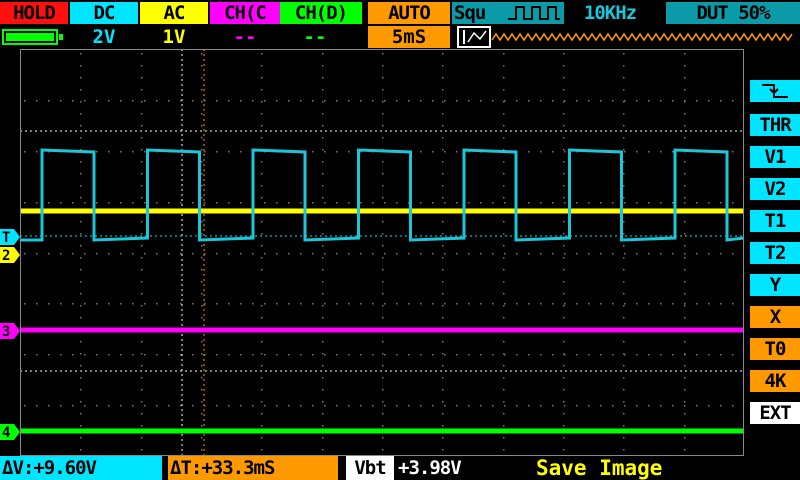 This screenshot has height=480, width=800. What do you see at coordinates (81, 468) in the screenshot?
I see `delta-v-readout: ΔV:+9.60V` at bounding box center [81, 468].